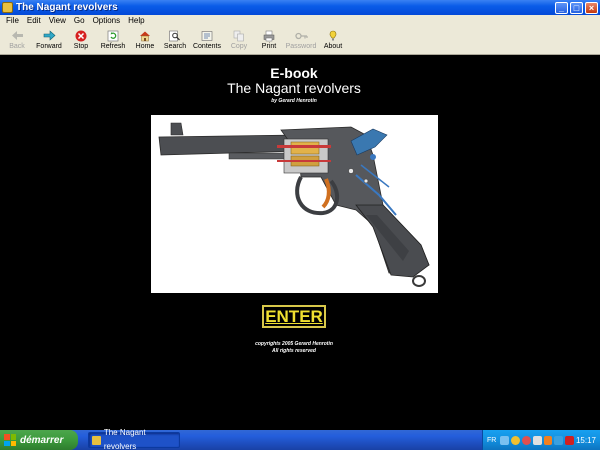  I want to click on refresh-icon, so click(113, 35).